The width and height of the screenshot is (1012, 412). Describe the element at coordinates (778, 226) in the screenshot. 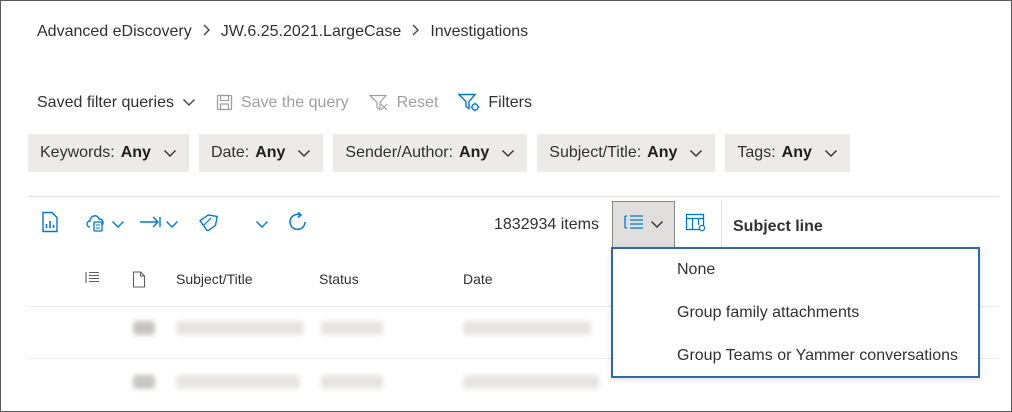

I see `reading-pane-title: Subject line` at that location.